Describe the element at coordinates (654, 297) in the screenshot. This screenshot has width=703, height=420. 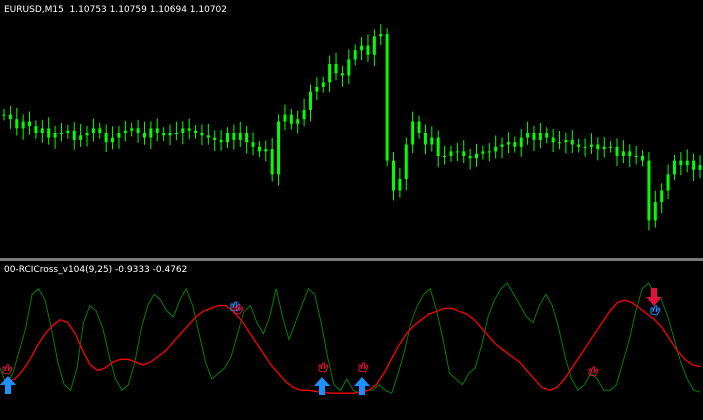
I see `sell-arrow-icon` at that location.